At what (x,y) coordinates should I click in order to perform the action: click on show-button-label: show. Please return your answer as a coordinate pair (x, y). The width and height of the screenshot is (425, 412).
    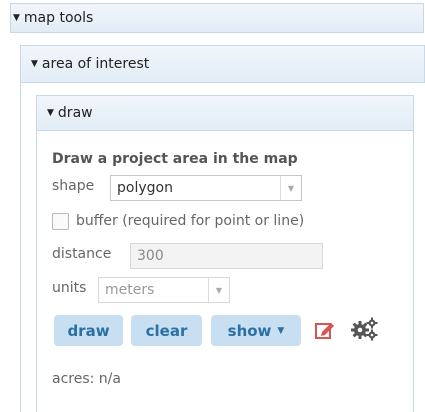
    Looking at the image, I should click on (249, 330).